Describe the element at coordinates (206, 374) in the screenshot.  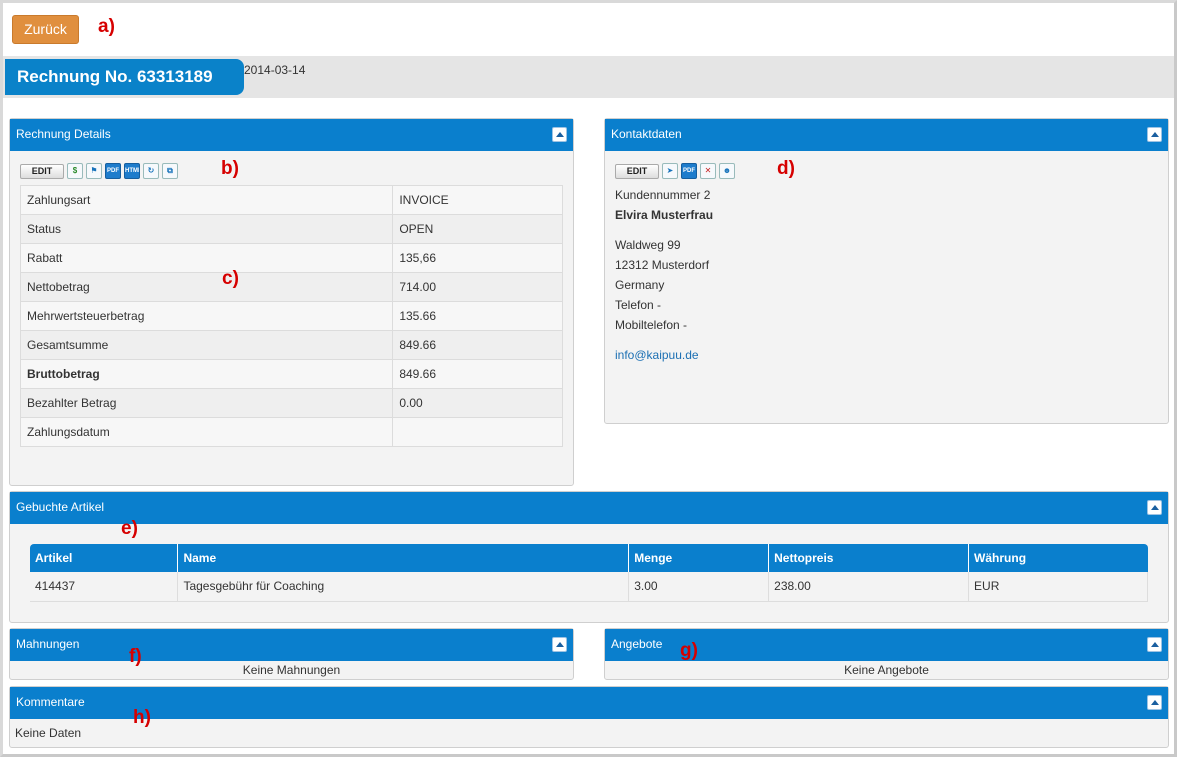
I see `details-row-label: Bruttobetrag` at that location.